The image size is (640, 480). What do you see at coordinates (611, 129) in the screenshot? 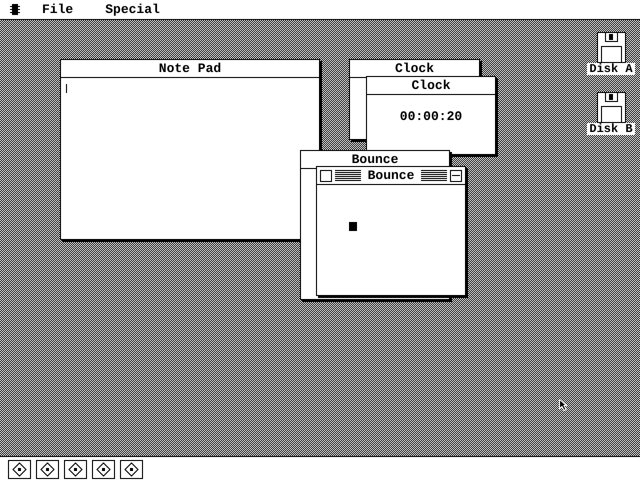
I see `disk-label: Disk B` at bounding box center [611, 129].